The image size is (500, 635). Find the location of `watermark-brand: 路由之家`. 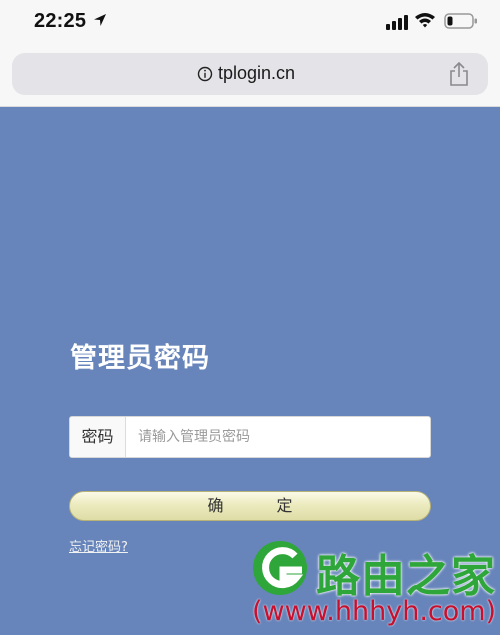

watermark-brand: 路由之家 is located at coordinates (406, 576).